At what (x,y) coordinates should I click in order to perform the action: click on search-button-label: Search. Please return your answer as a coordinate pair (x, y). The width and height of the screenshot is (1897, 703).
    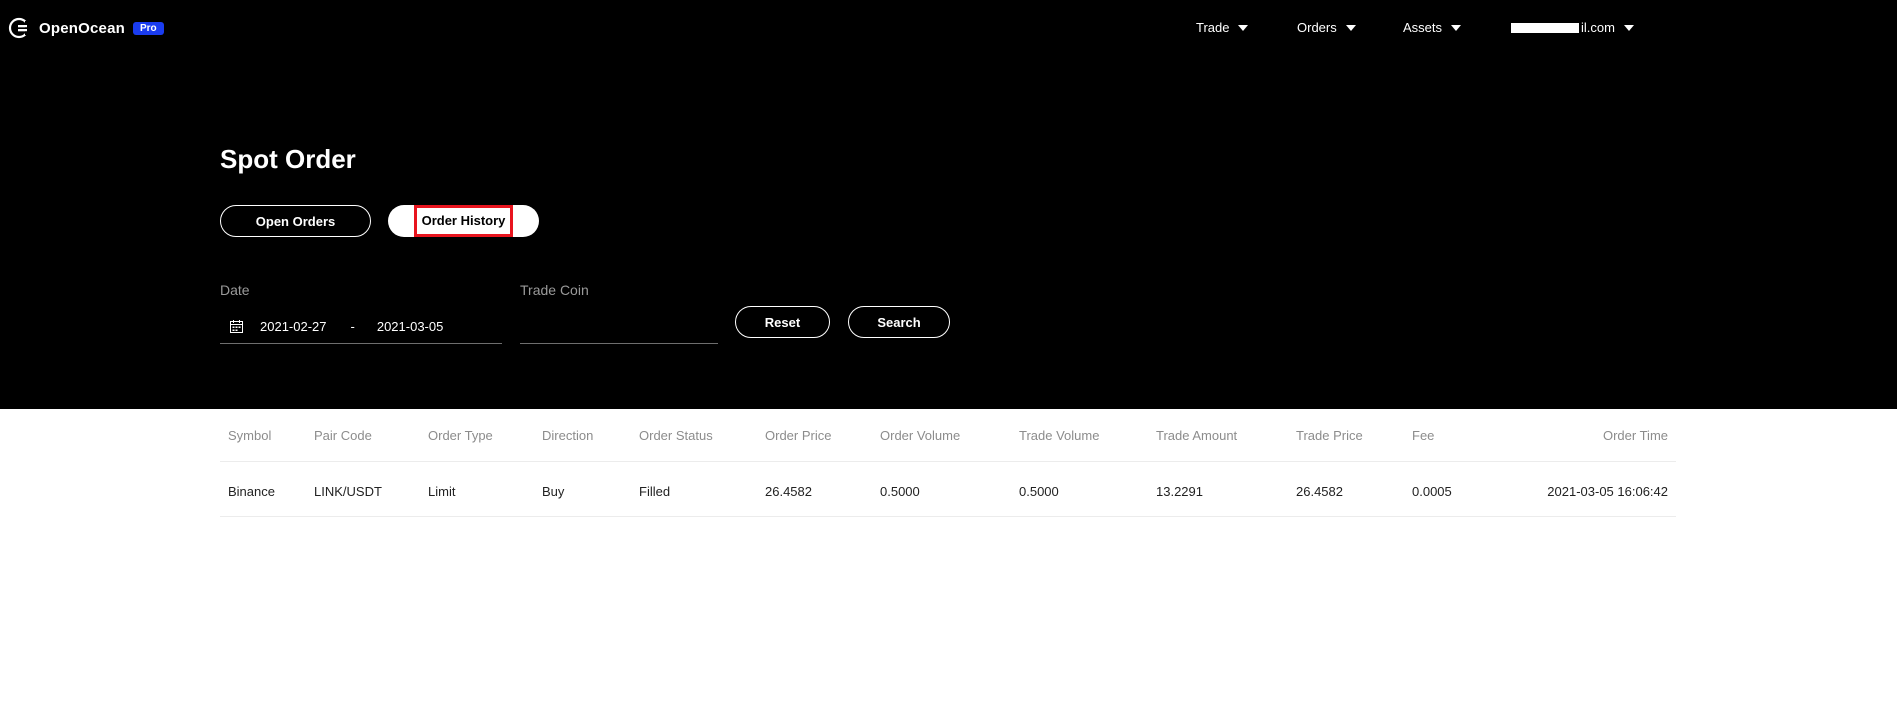
    Looking at the image, I should click on (899, 322).